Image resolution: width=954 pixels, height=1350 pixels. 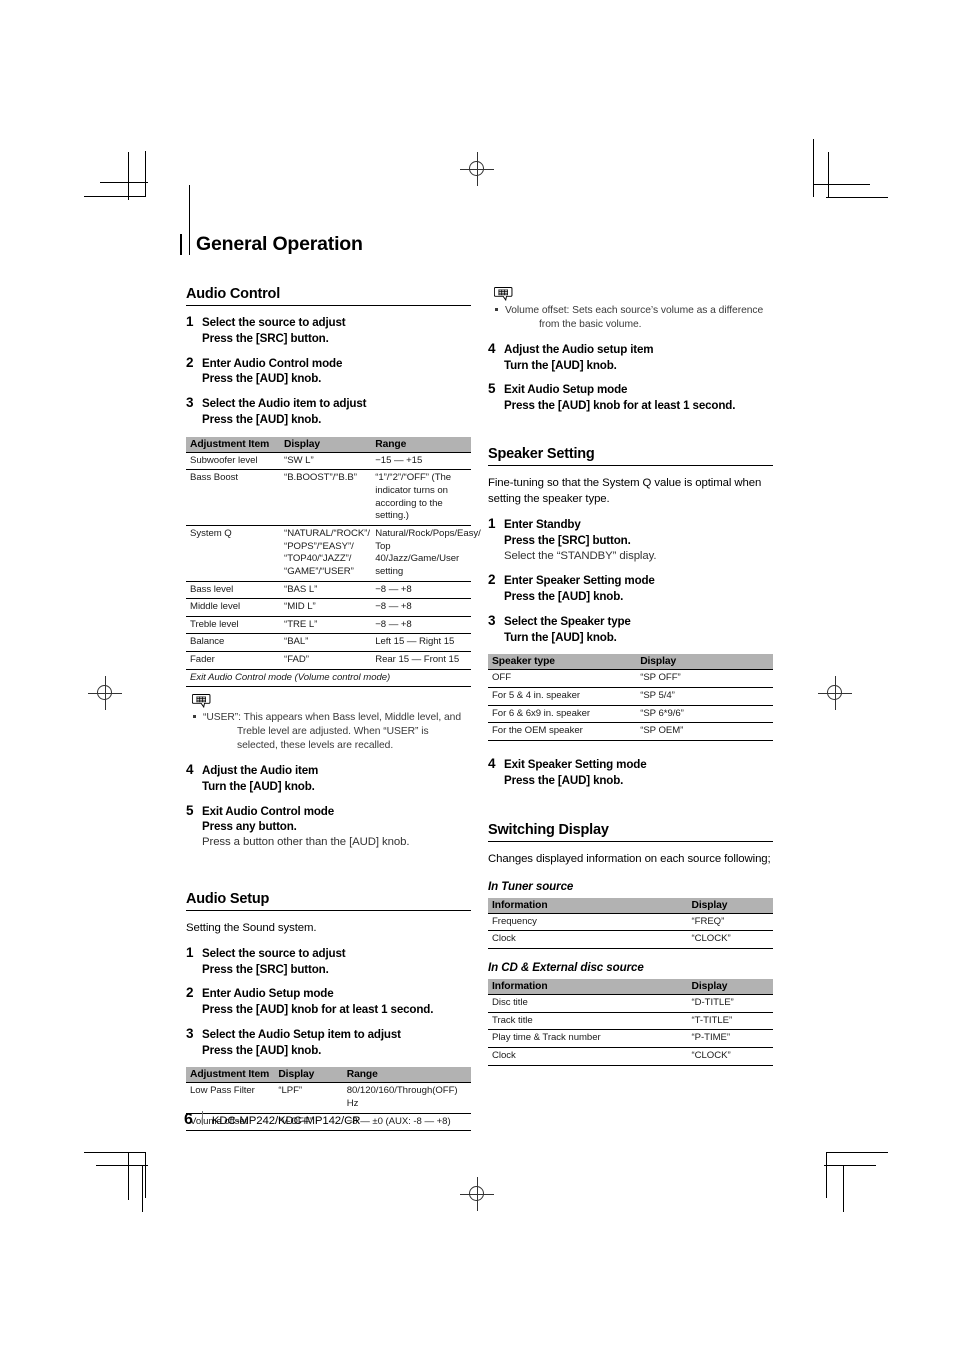 I want to click on crop-mark-top-right-inner-v, so click(x=828, y=175).